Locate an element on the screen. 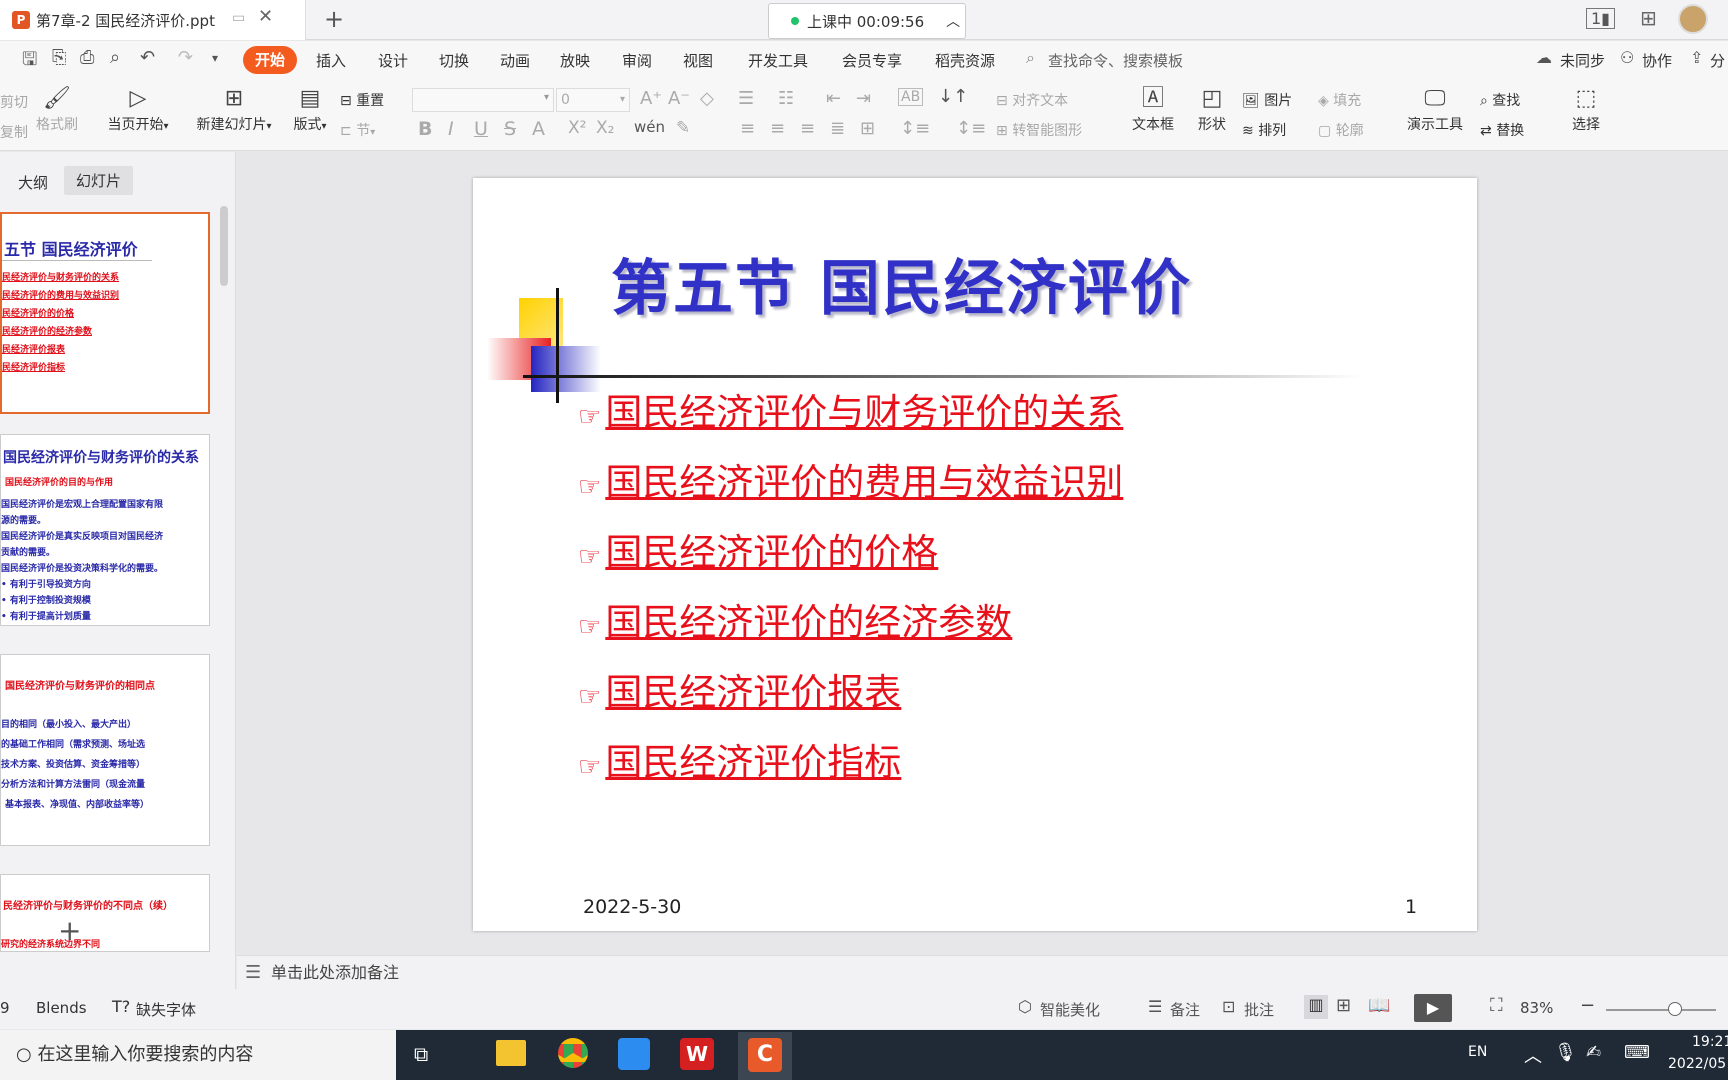 The width and height of the screenshot is (1728, 1080). close-tab-icon: ✕ is located at coordinates (265, 16).